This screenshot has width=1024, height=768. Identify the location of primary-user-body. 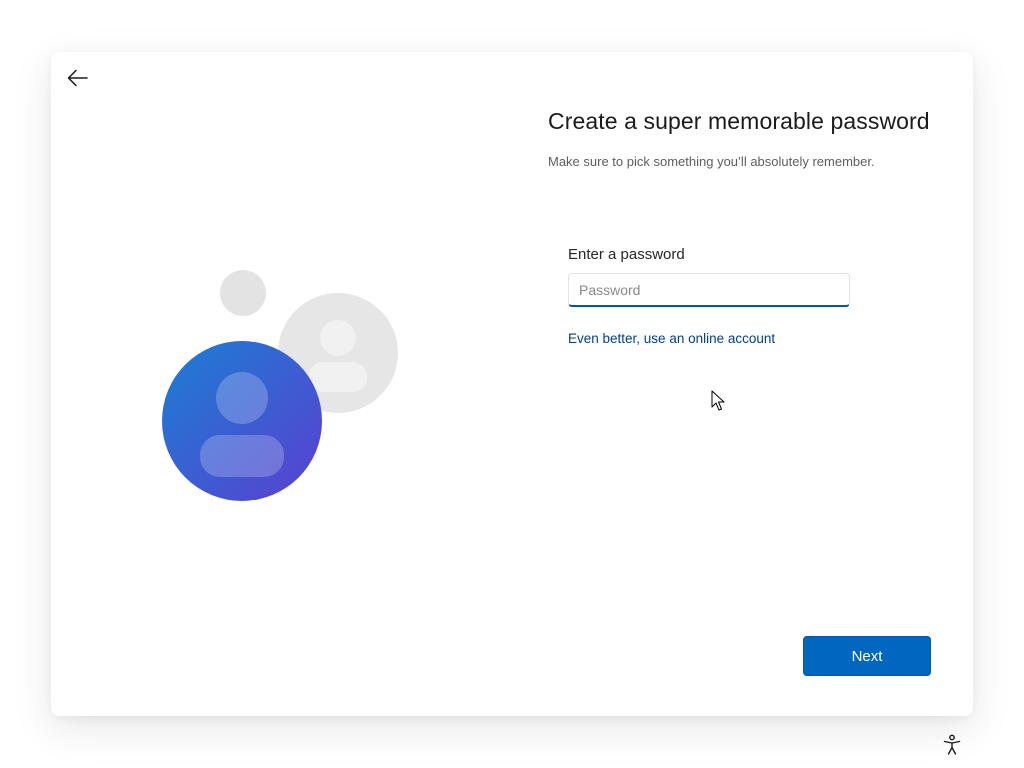
(242, 456).